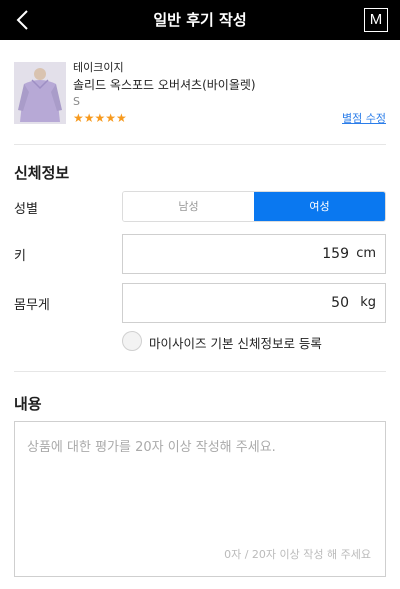 The image size is (400, 589). What do you see at coordinates (132, 341) in the screenshot?
I see `save-mysize-radio` at bounding box center [132, 341].